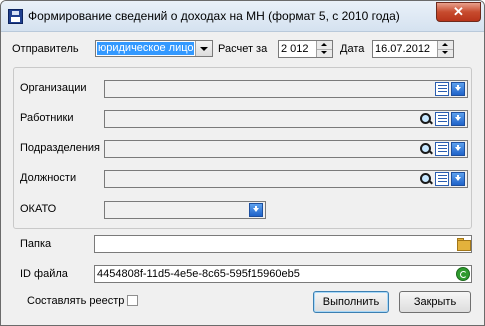  Describe the element at coordinates (463, 274) in the screenshot. I see `refresh-icon` at that location.